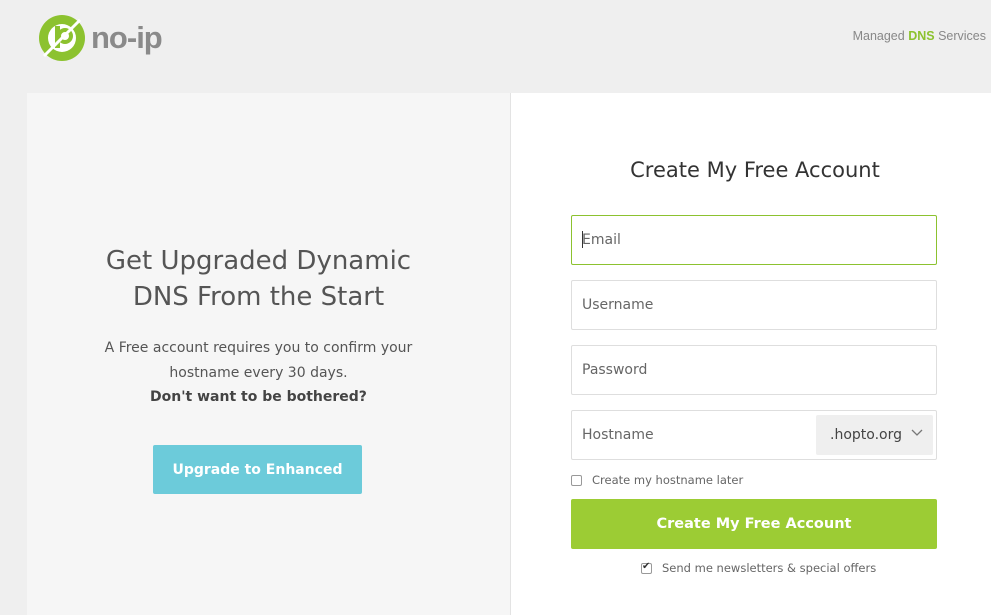 The height and width of the screenshot is (615, 991). What do you see at coordinates (754, 524) in the screenshot?
I see `create-account-button: Create My Free Account` at bounding box center [754, 524].